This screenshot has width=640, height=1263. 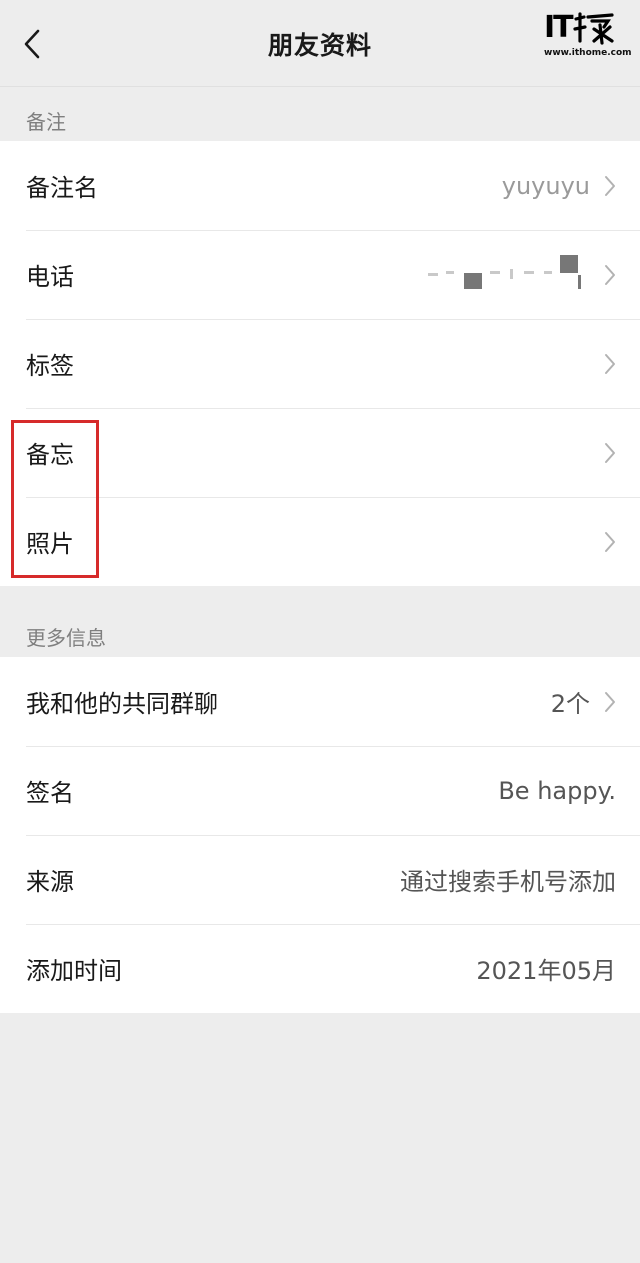 I want to click on ithome-logo: IT www.ithome.com, so click(x=588, y=37).